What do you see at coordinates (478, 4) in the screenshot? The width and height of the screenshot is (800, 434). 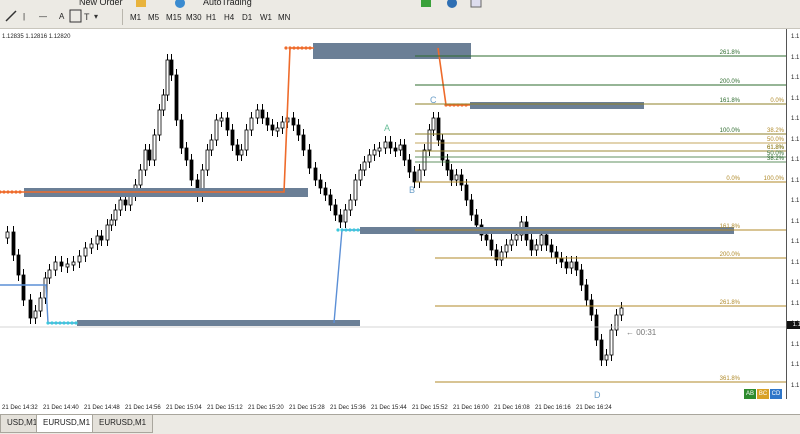 I see `screenshot-icon` at bounding box center [478, 4].